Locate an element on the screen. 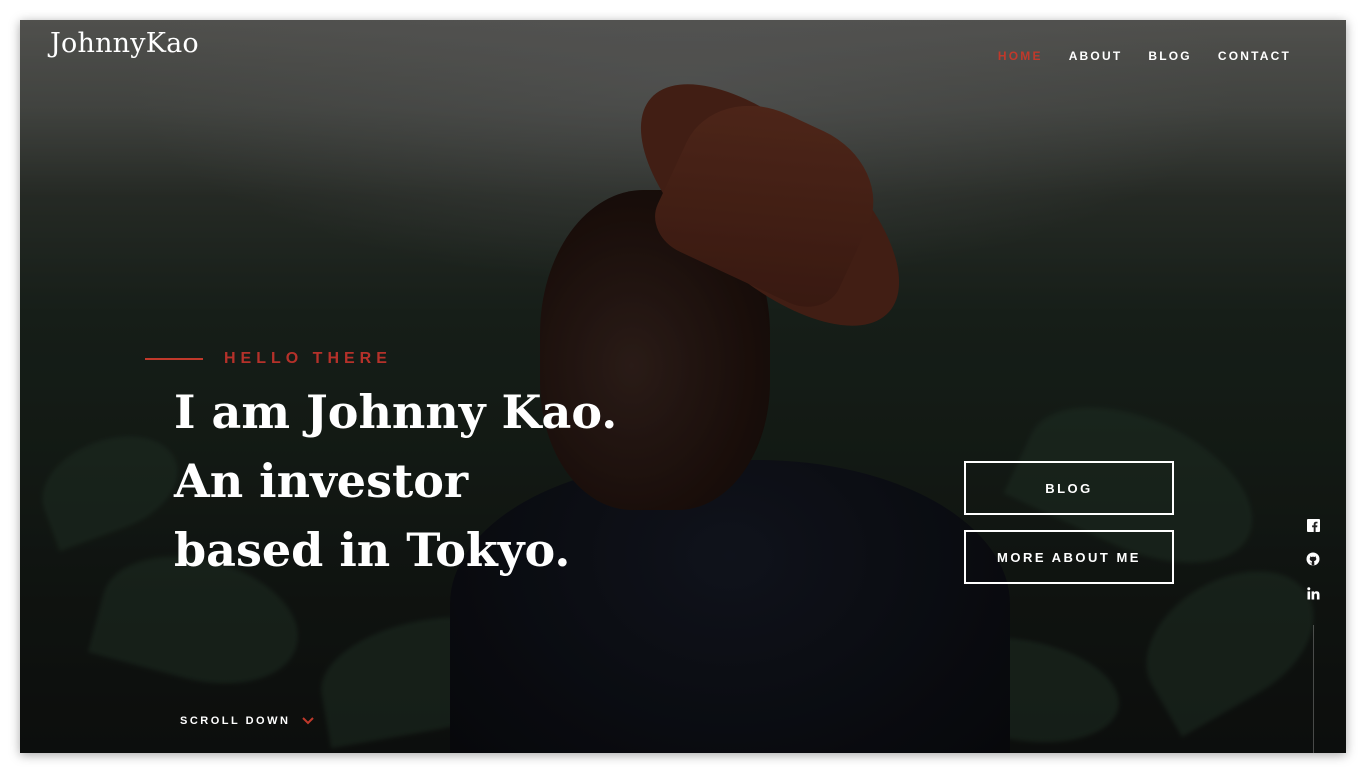 The image size is (1366, 773). headline-line-2: An investor is located at coordinates (321, 481).